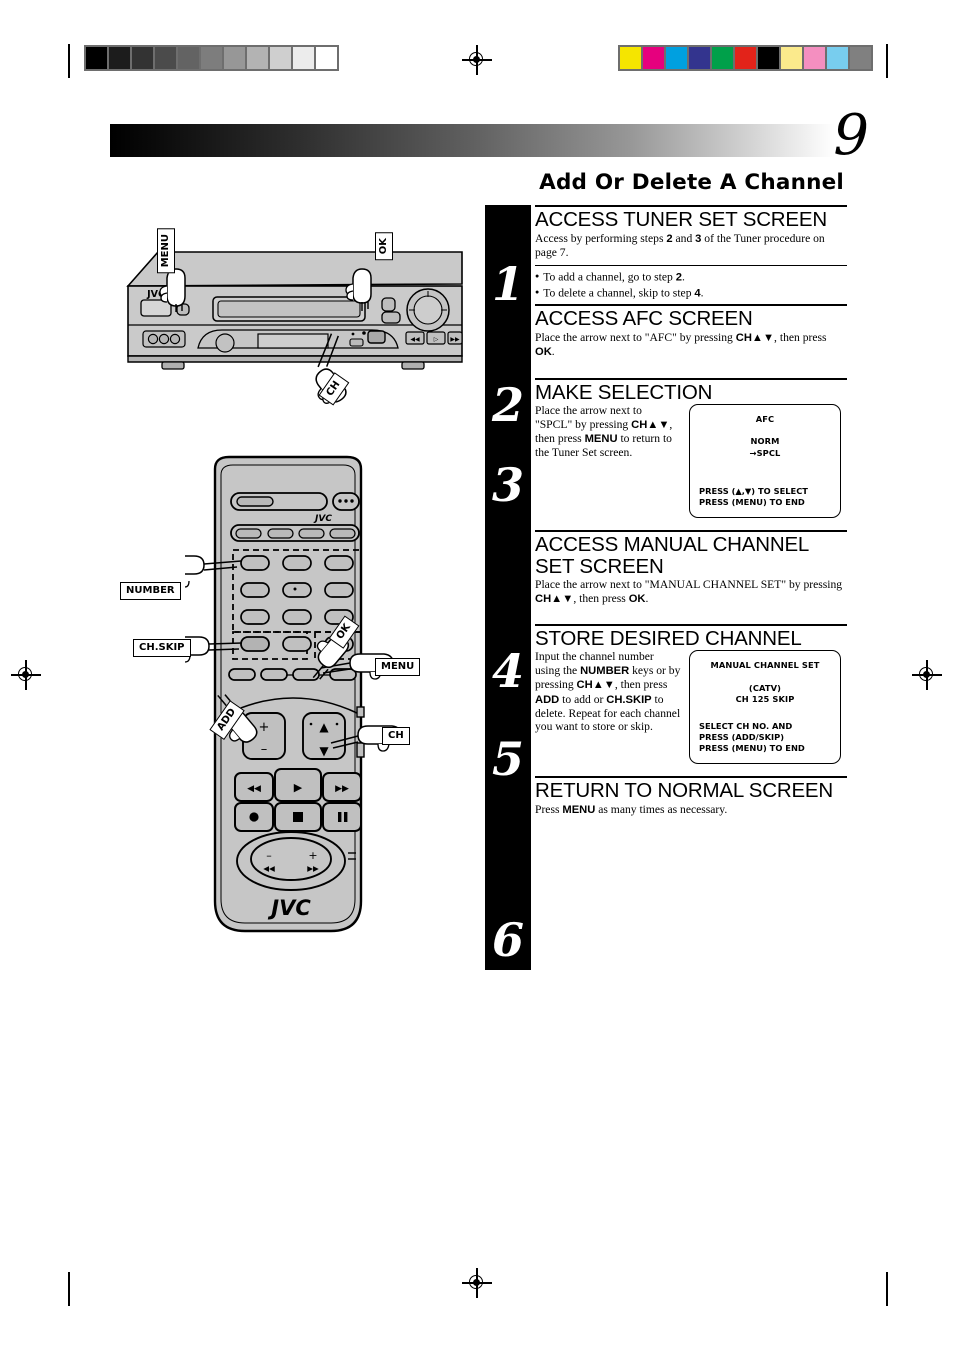 The width and height of the screenshot is (954, 1348). I want to click on osd-mcs-title: MANUAL CHANNEL SET, so click(765, 665).